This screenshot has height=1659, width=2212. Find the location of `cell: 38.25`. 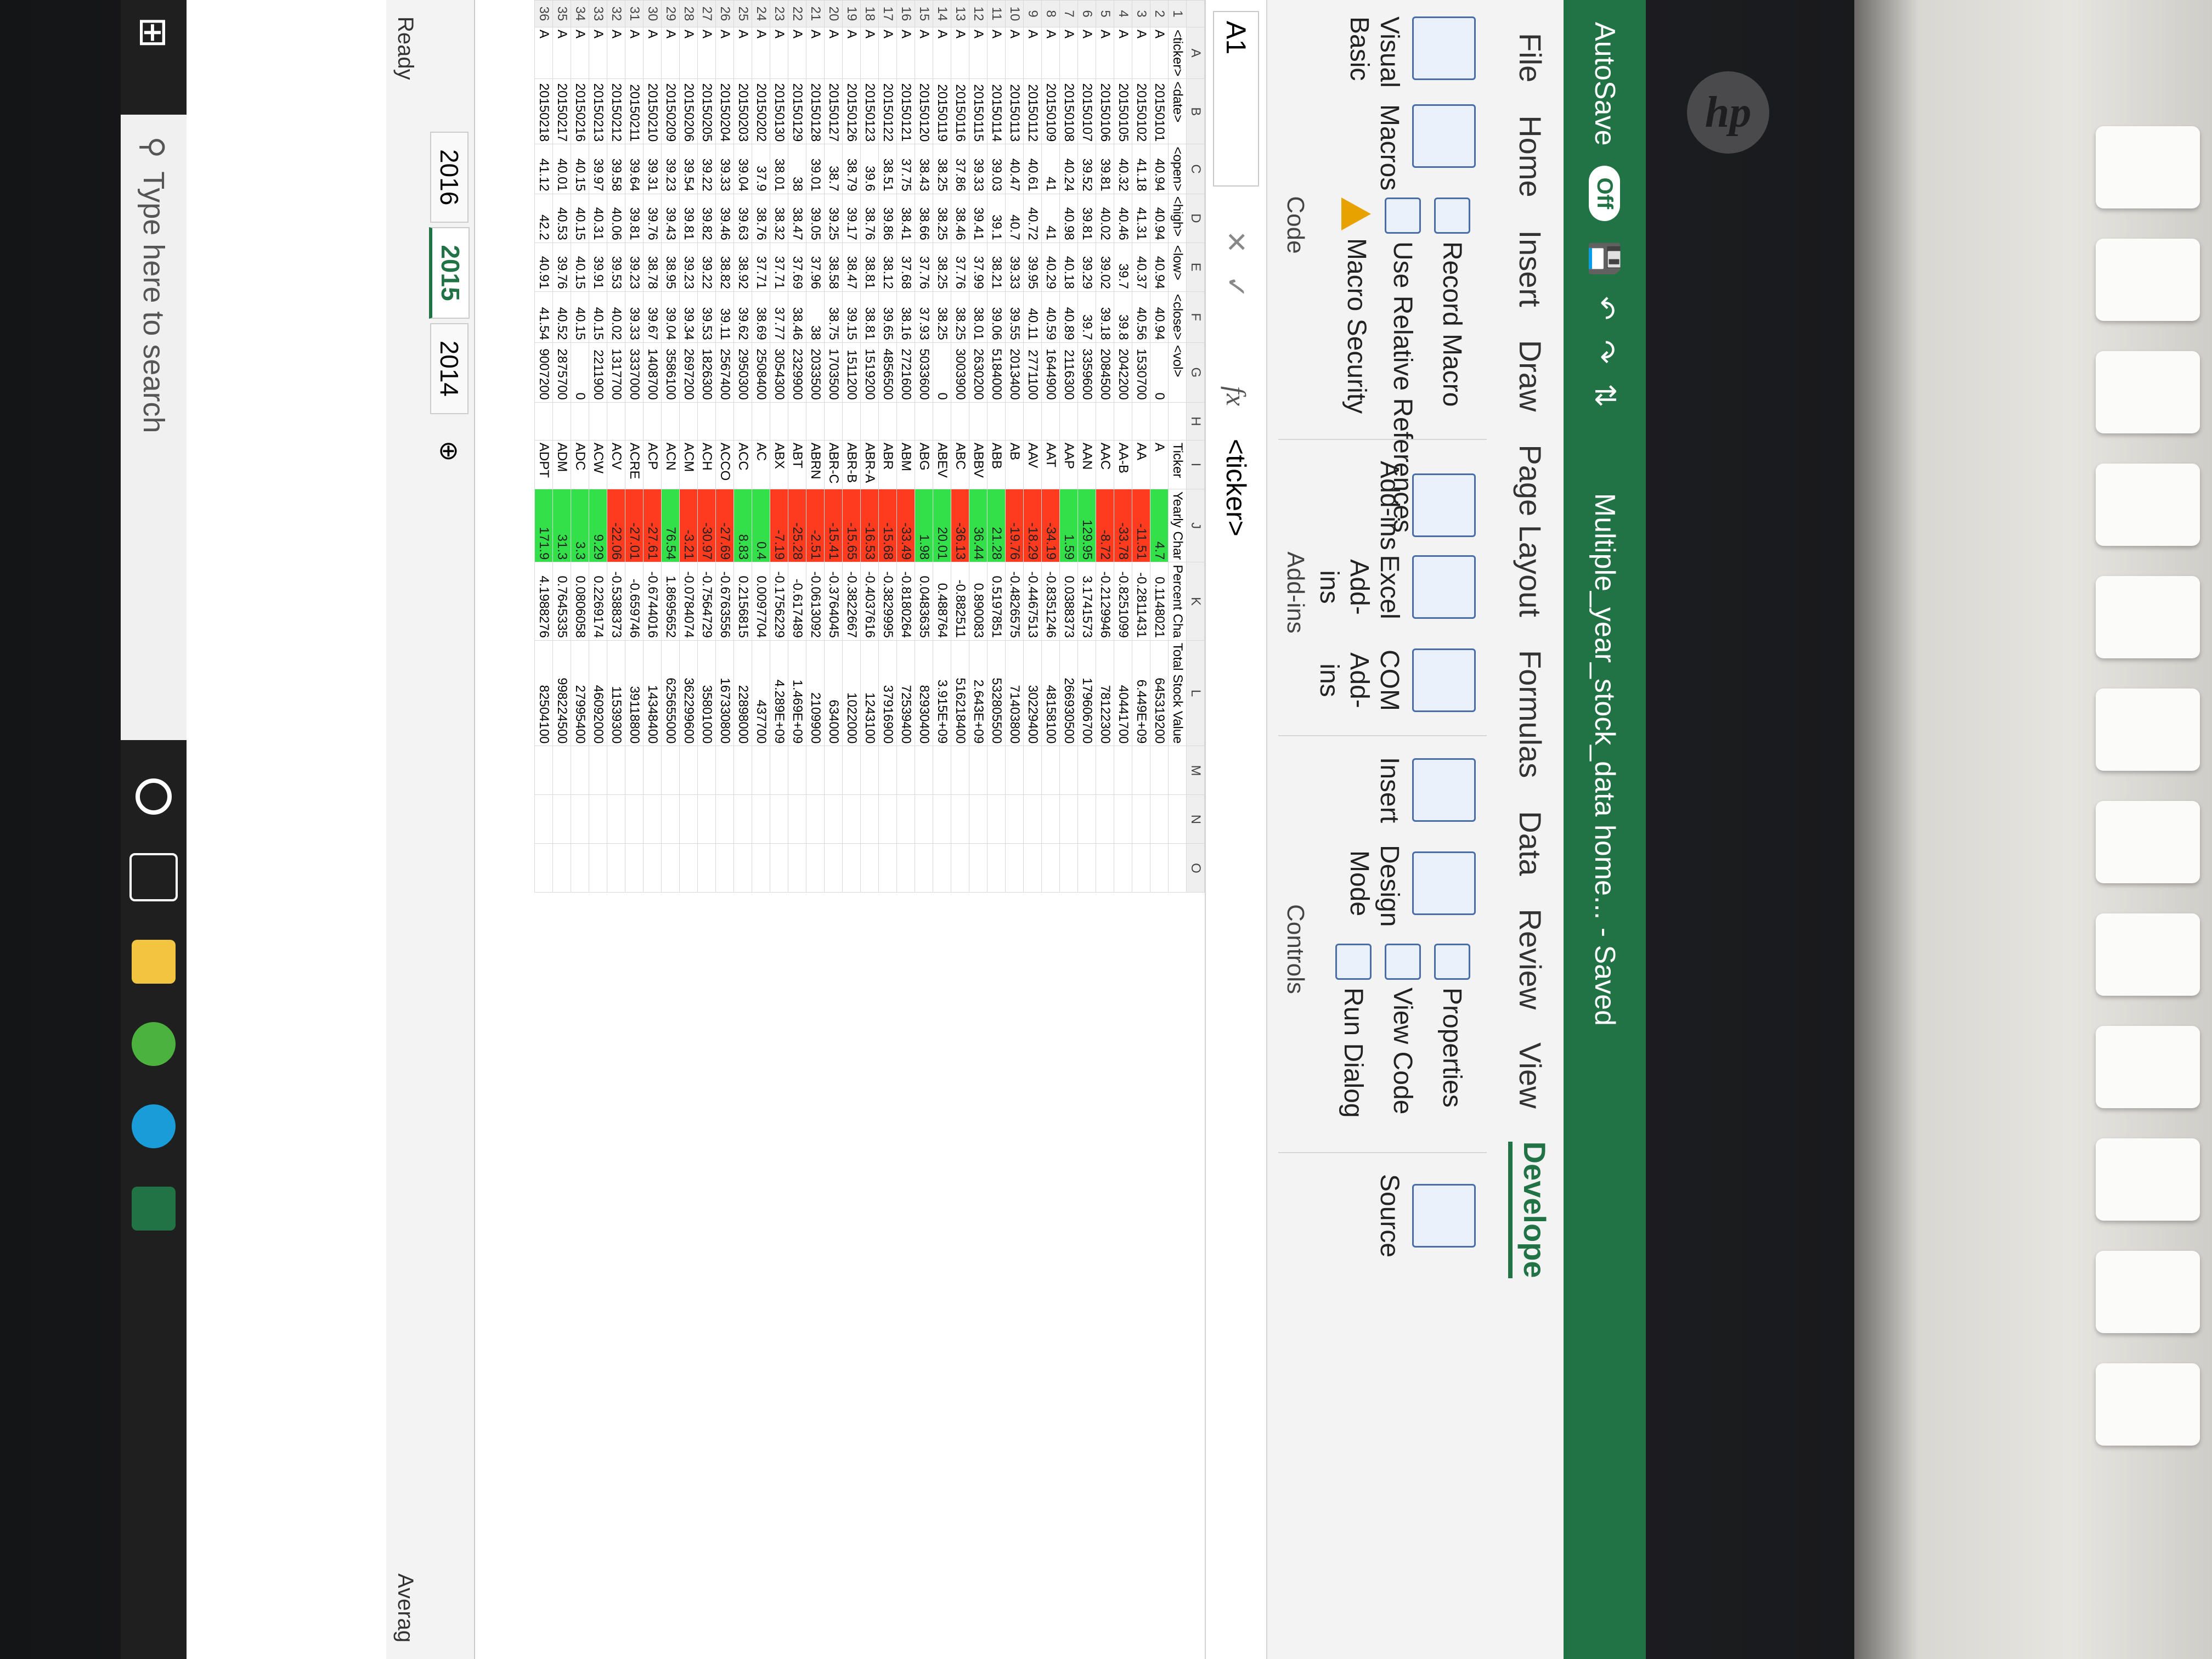

cell: 38.25 is located at coordinates (942, 267).